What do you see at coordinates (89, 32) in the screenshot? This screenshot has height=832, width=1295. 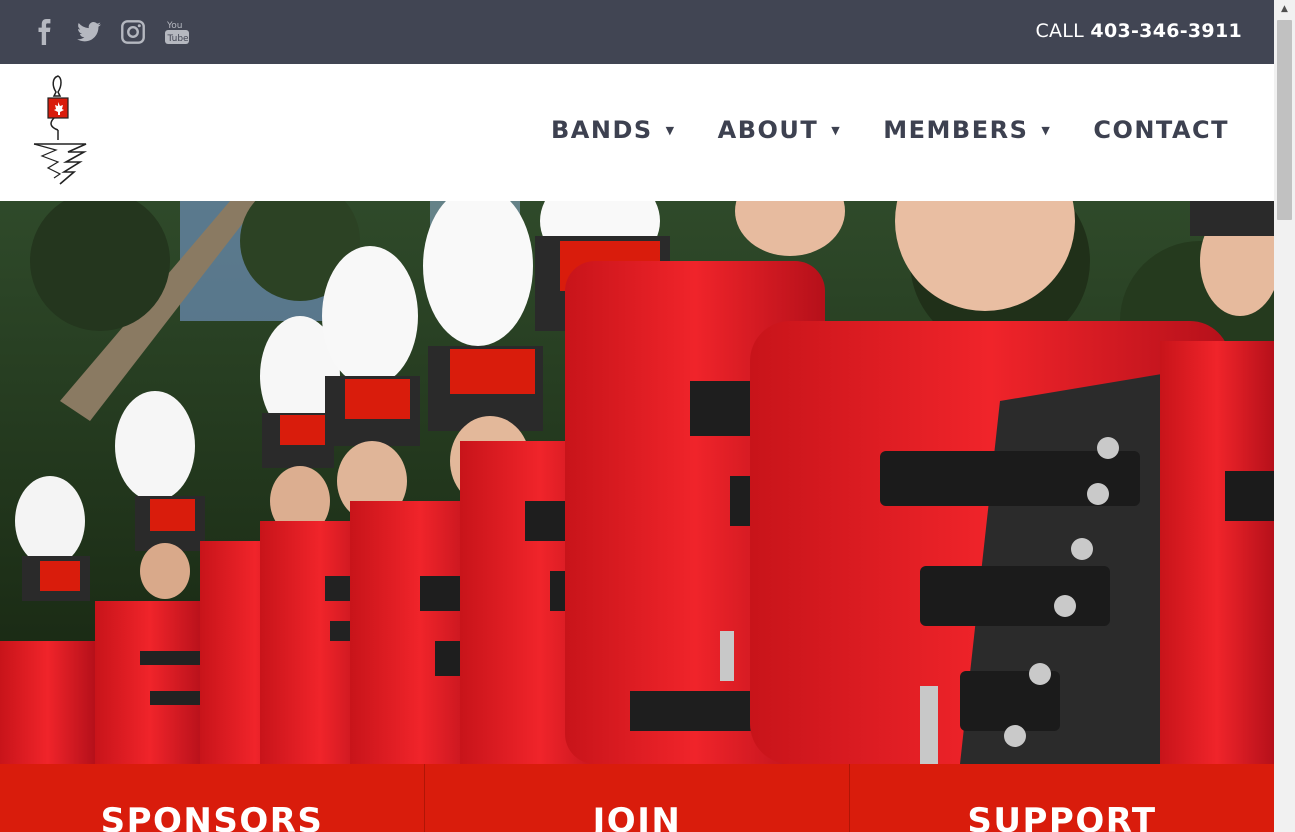 I see `twitter-icon` at bounding box center [89, 32].